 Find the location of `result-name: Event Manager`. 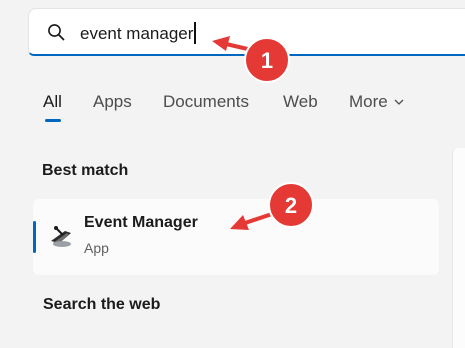

result-name: Event Manager is located at coordinates (141, 222).